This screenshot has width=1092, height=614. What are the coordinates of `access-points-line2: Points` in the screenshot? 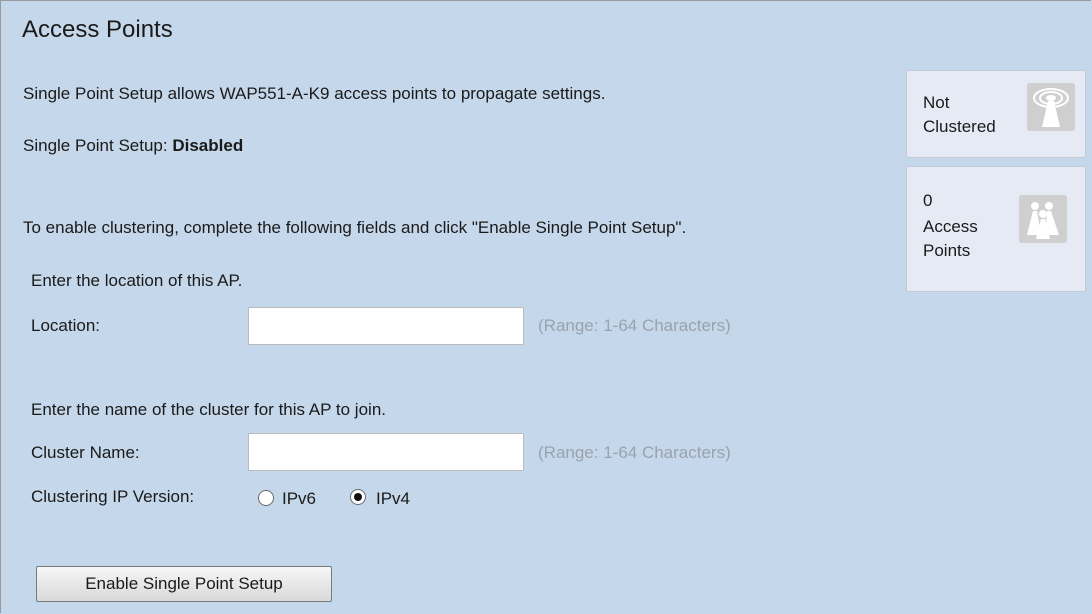 It's located at (947, 250).